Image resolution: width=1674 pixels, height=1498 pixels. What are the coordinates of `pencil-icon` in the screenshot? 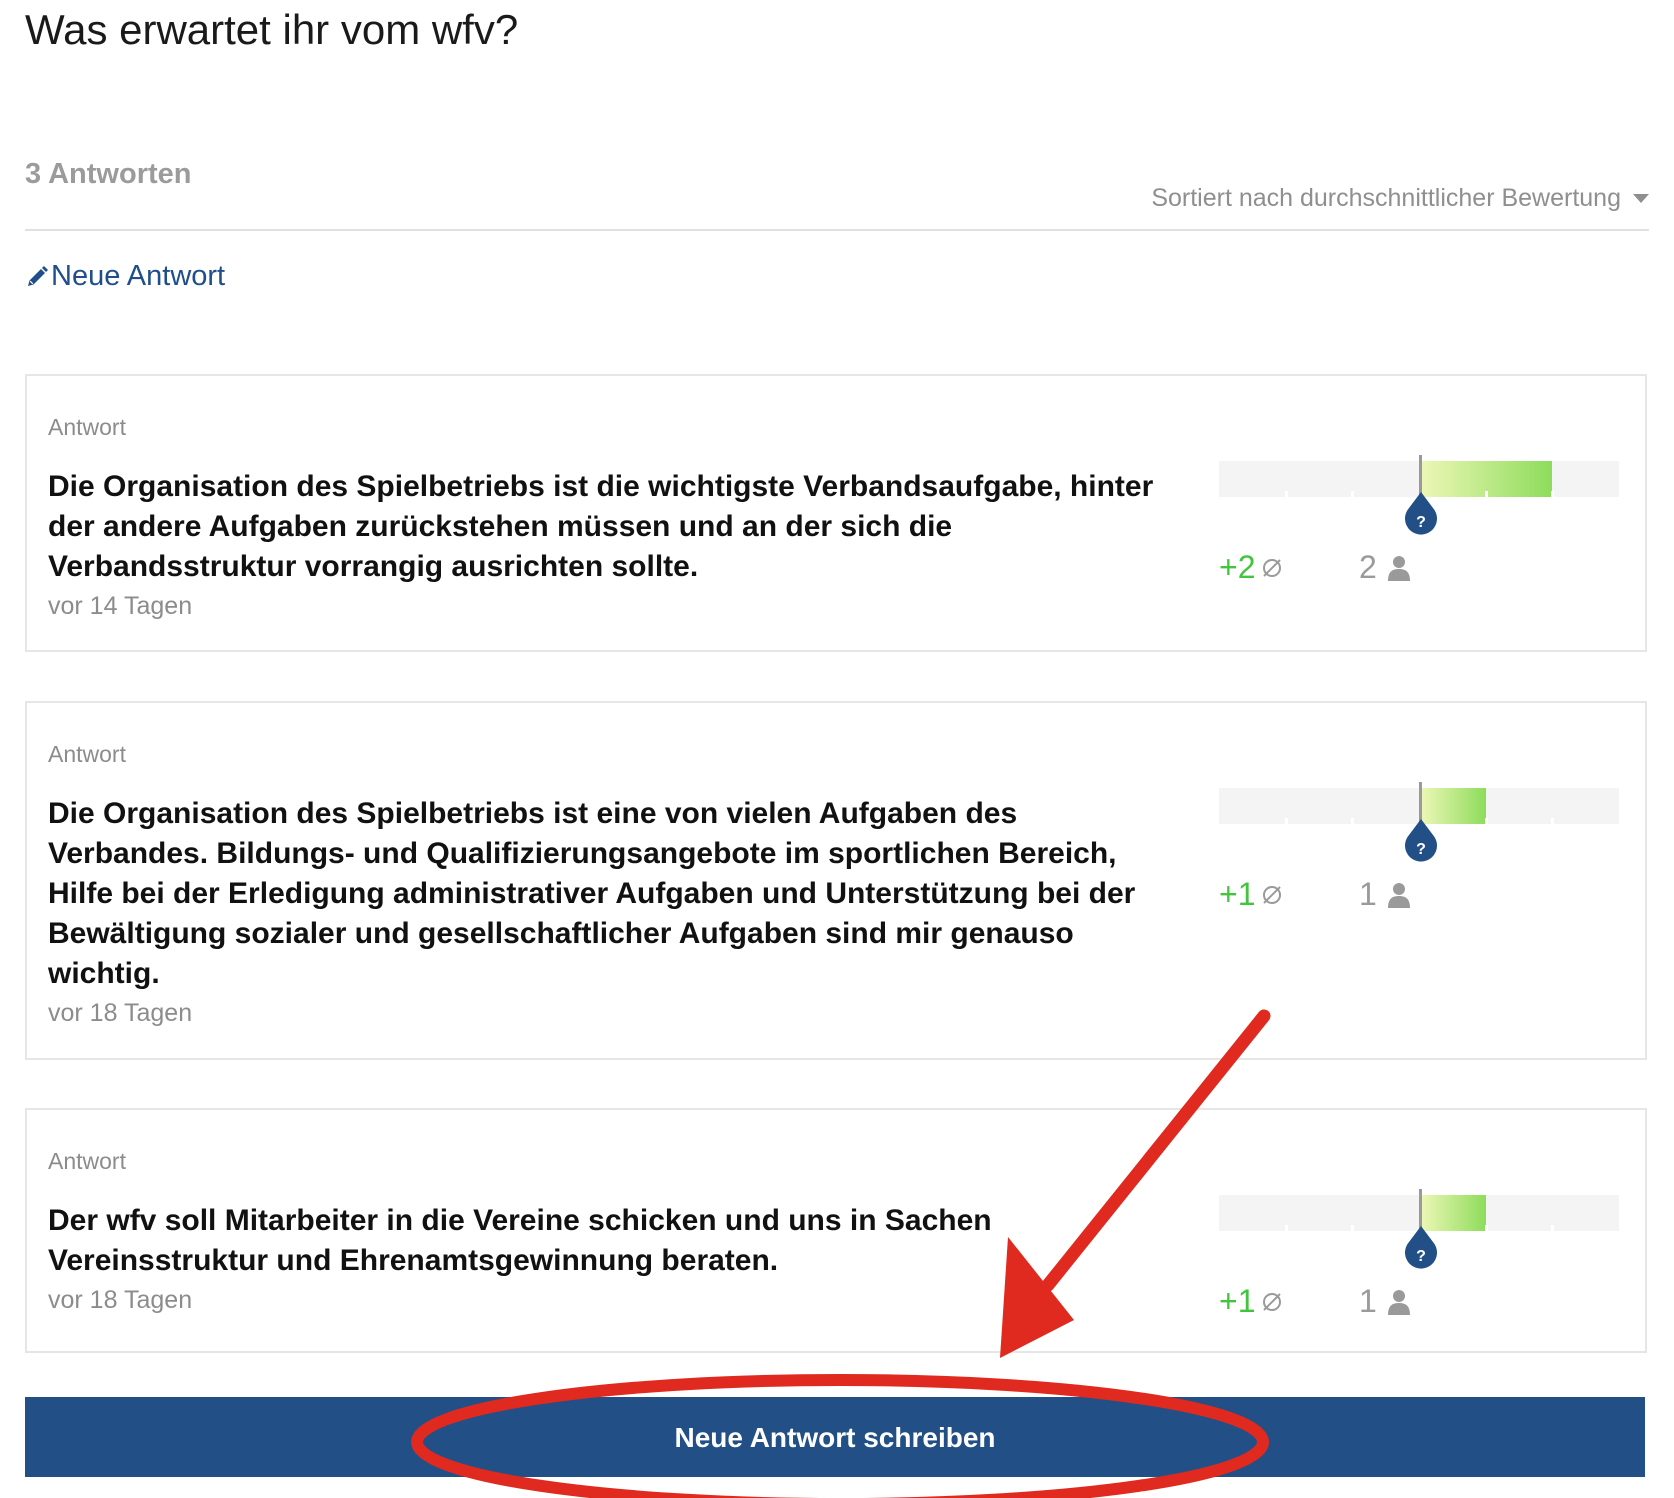 It's located at (38, 275).